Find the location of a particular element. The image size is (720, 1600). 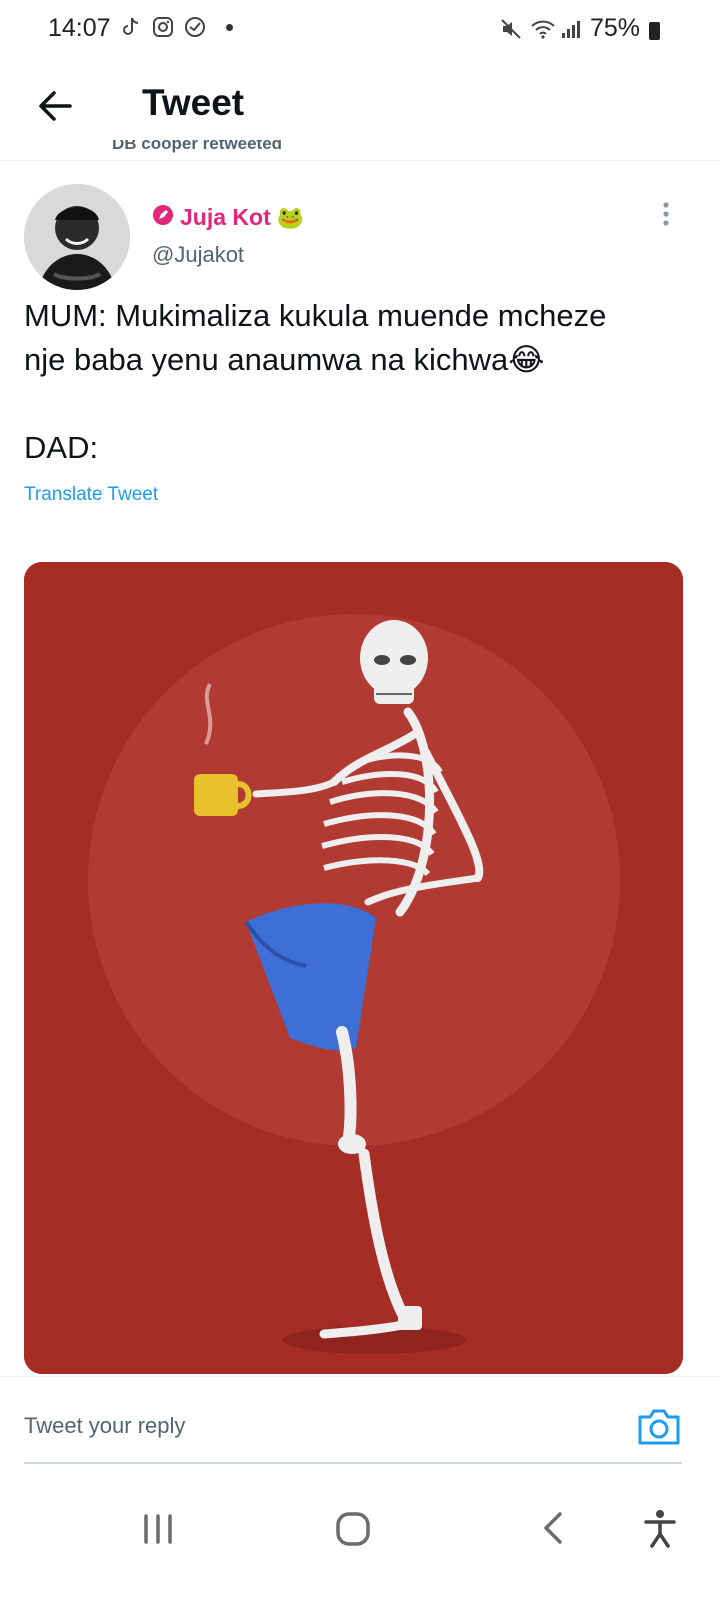

author-handle: @Jujakot is located at coordinates (198, 255).